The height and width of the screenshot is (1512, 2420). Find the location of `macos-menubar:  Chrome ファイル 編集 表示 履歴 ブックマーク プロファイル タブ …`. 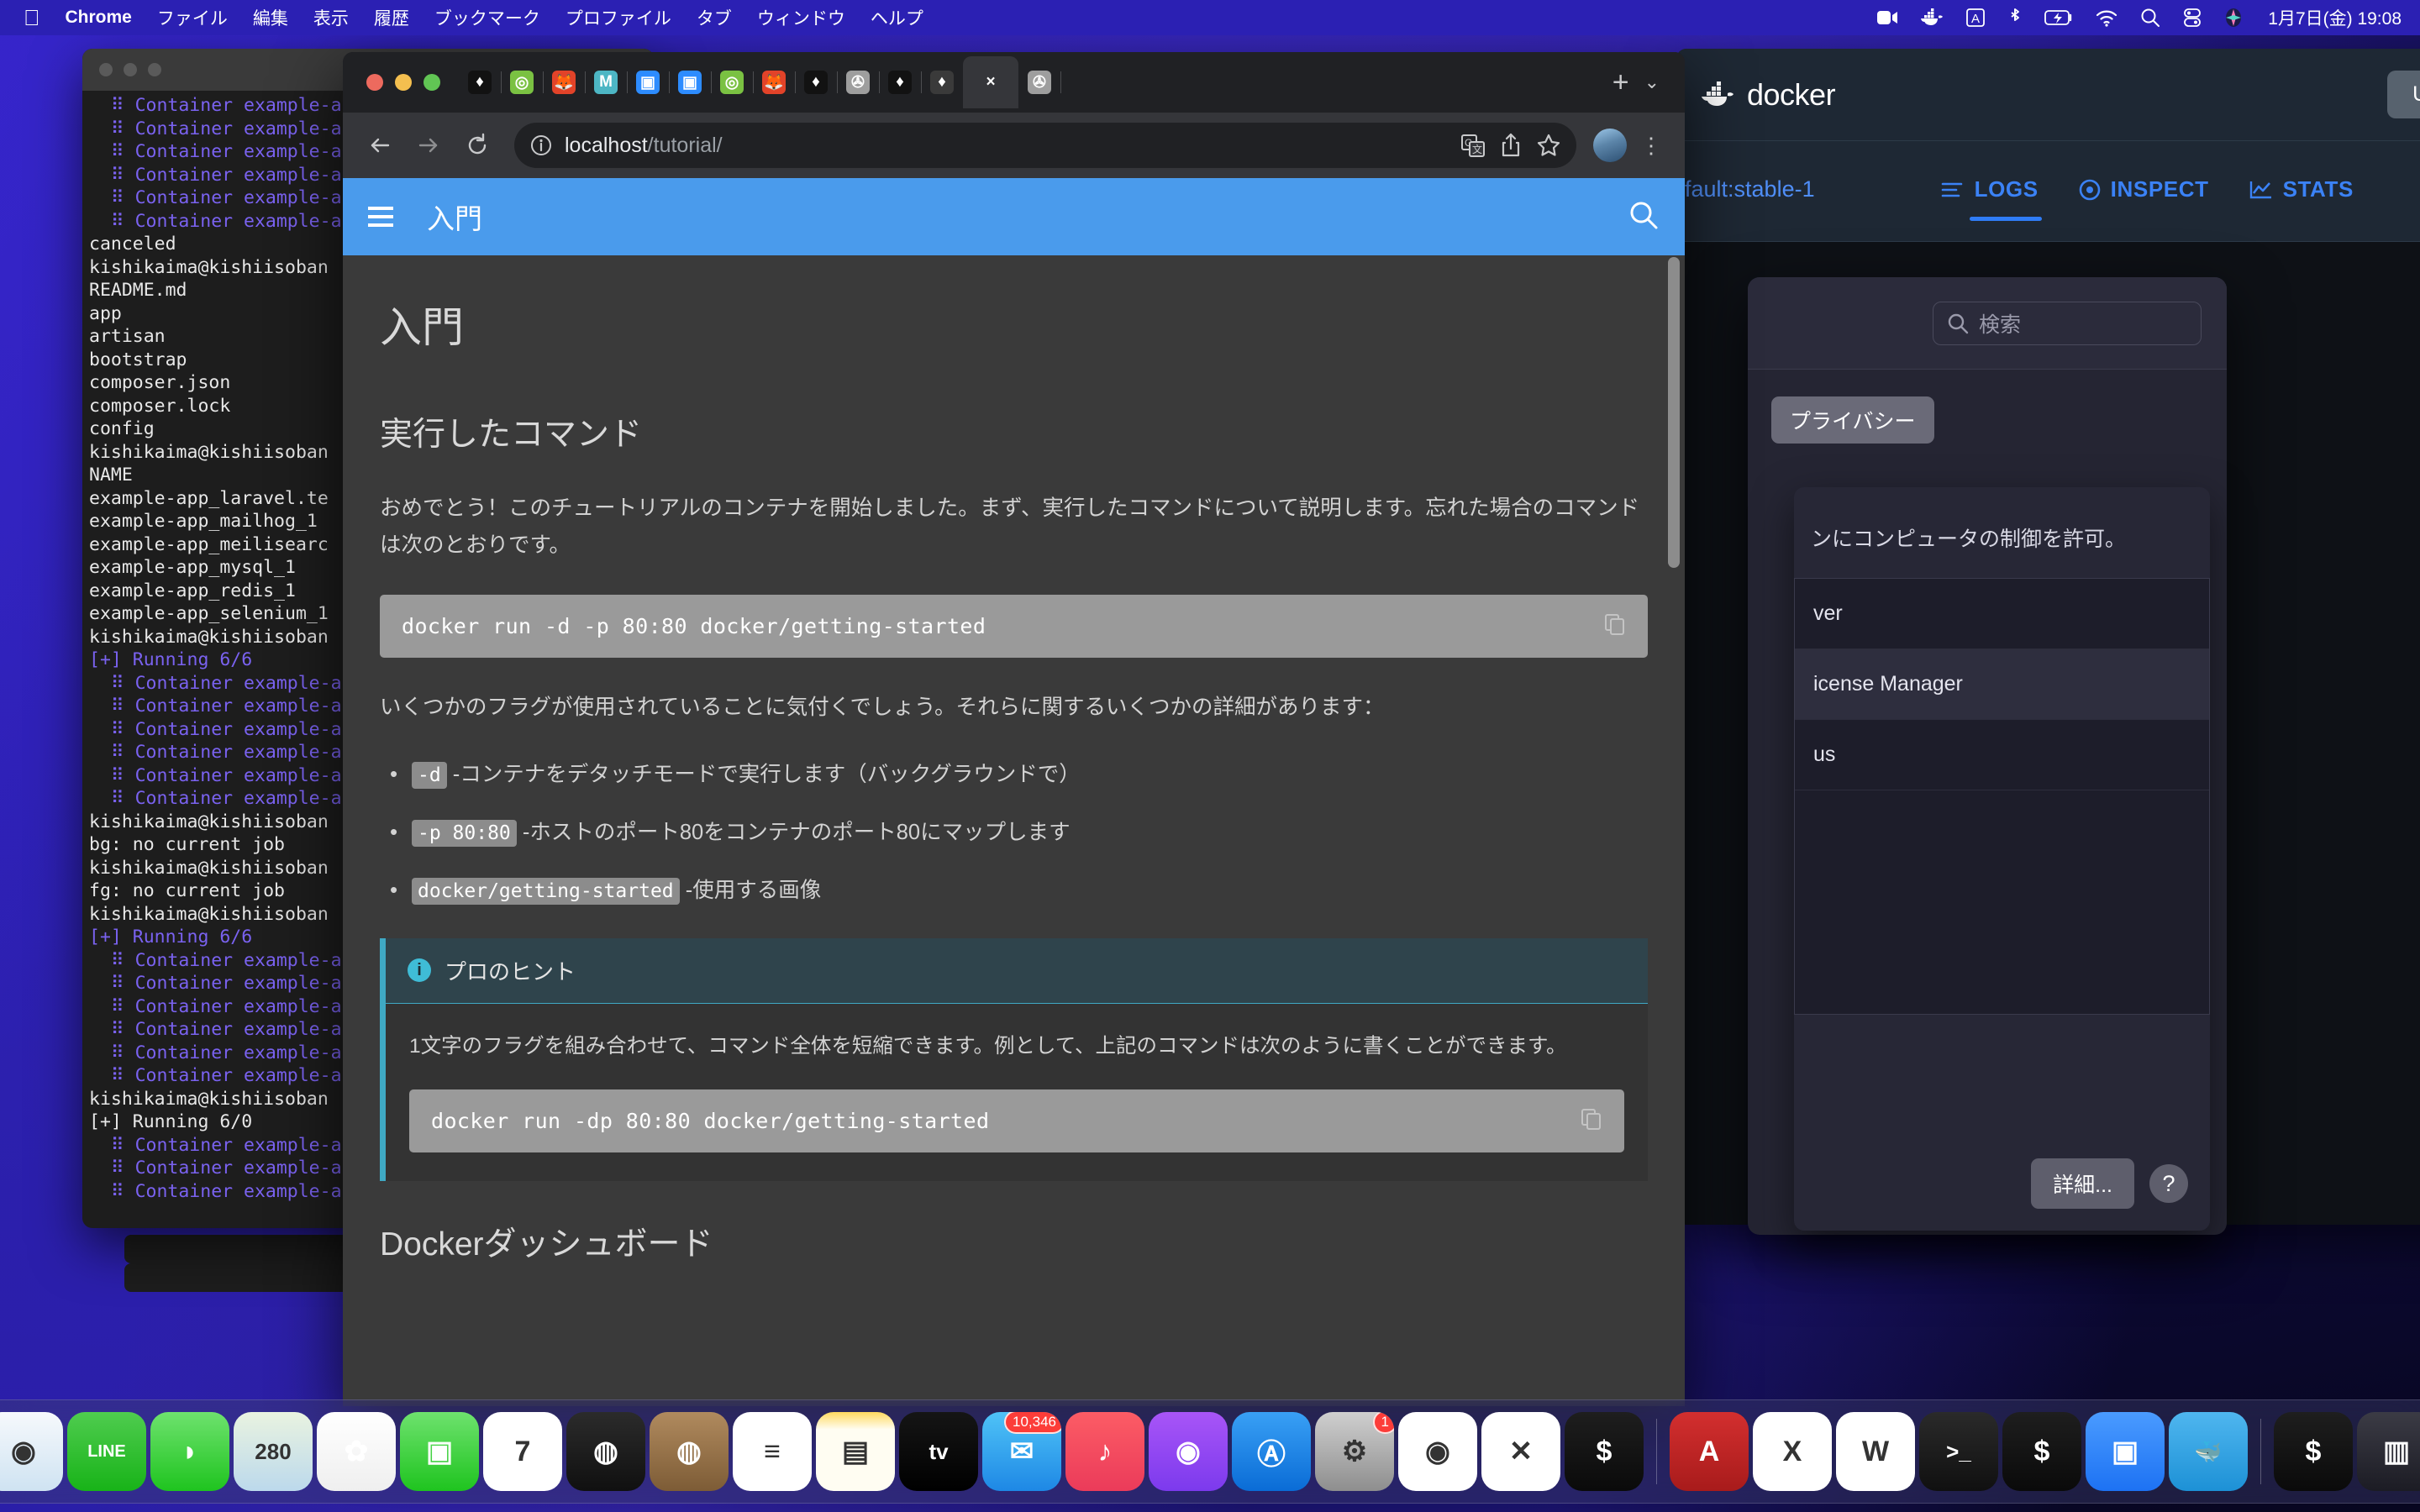

macos-menubar:  Chrome ファイル 編集 表示 履歴 ブックマーク プロファイル タブ … is located at coordinates (1210, 17).